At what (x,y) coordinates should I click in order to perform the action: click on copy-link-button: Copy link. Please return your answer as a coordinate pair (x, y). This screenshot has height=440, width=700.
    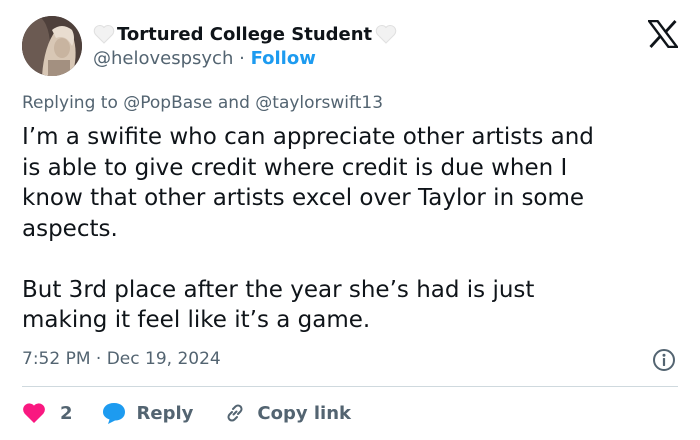
    Looking at the image, I should click on (287, 413).